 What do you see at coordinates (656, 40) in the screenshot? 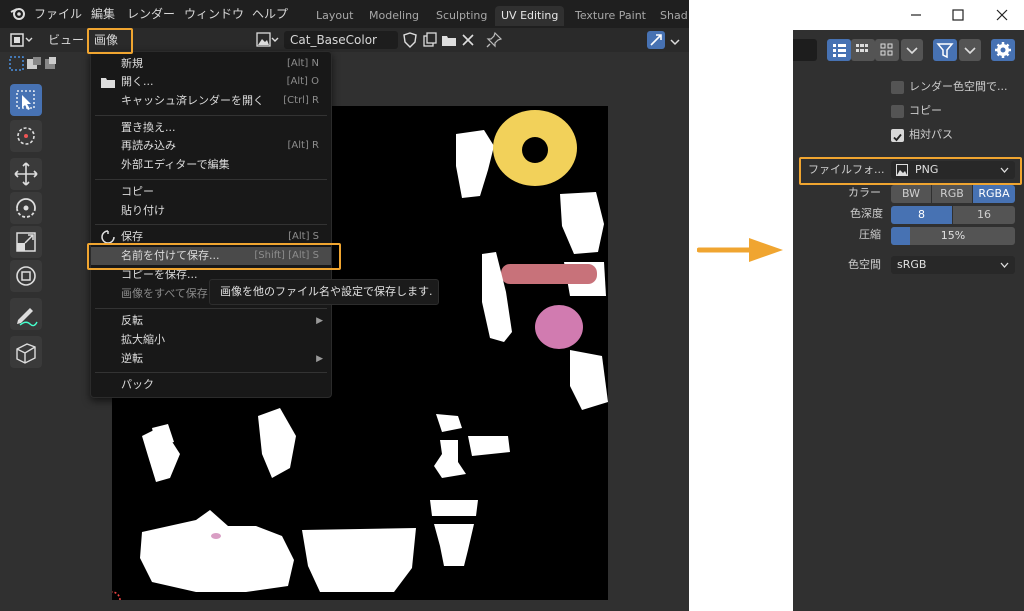
I see `uv-sync-icon` at bounding box center [656, 40].